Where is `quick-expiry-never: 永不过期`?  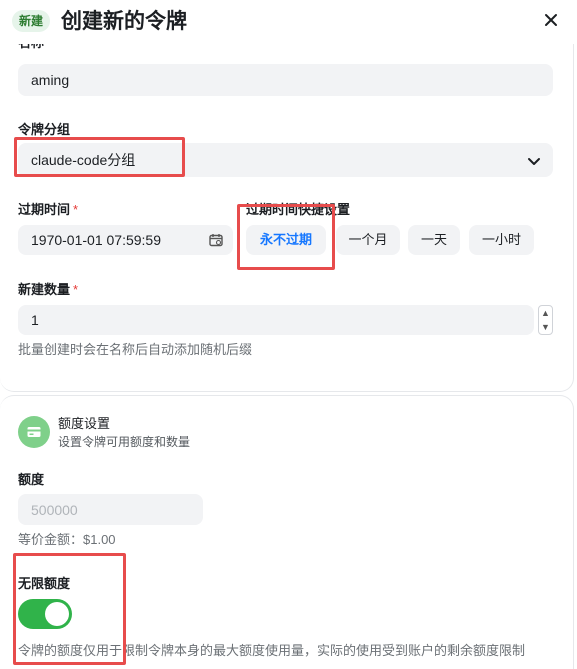
quick-expiry-never: 永不过期 is located at coordinates (286, 240).